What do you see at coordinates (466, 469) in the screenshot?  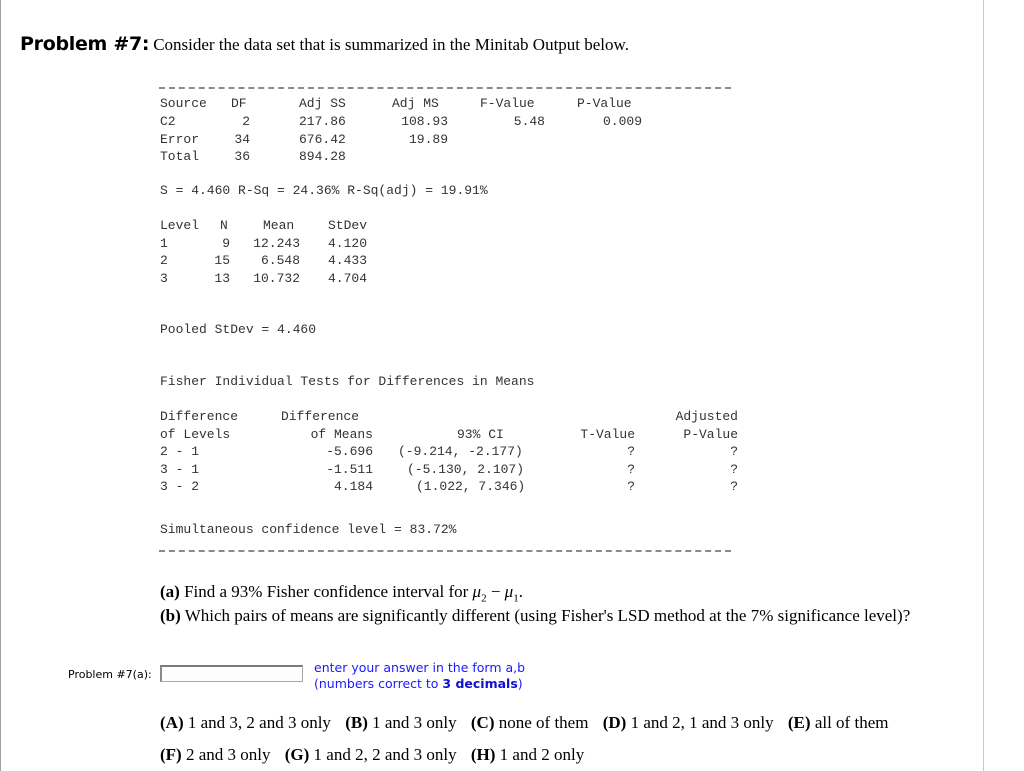 I see `fisher-cell-ci: (-5.130, 2.107)` at bounding box center [466, 469].